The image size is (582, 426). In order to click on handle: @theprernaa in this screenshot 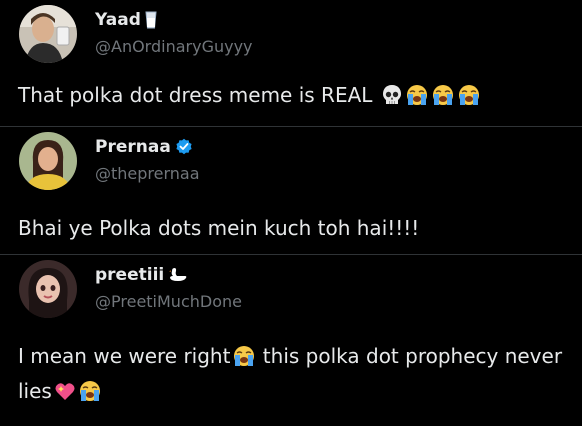, I will do `click(147, 173)`.